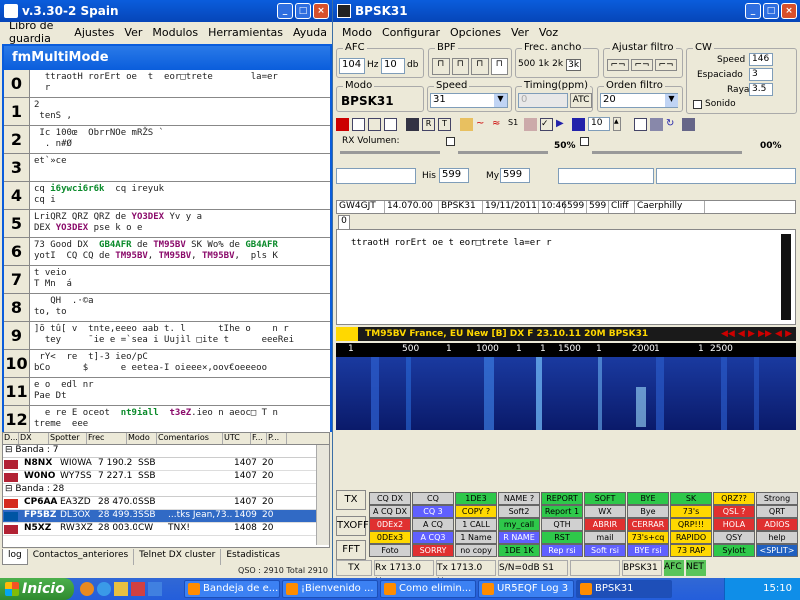 This screenshot has height=600, width=800. What do you see at coordinates (618, 65) in the screenshot?
I see `filter-adjust-1-icon: ⌐¬` at bounding box center [618, 65].